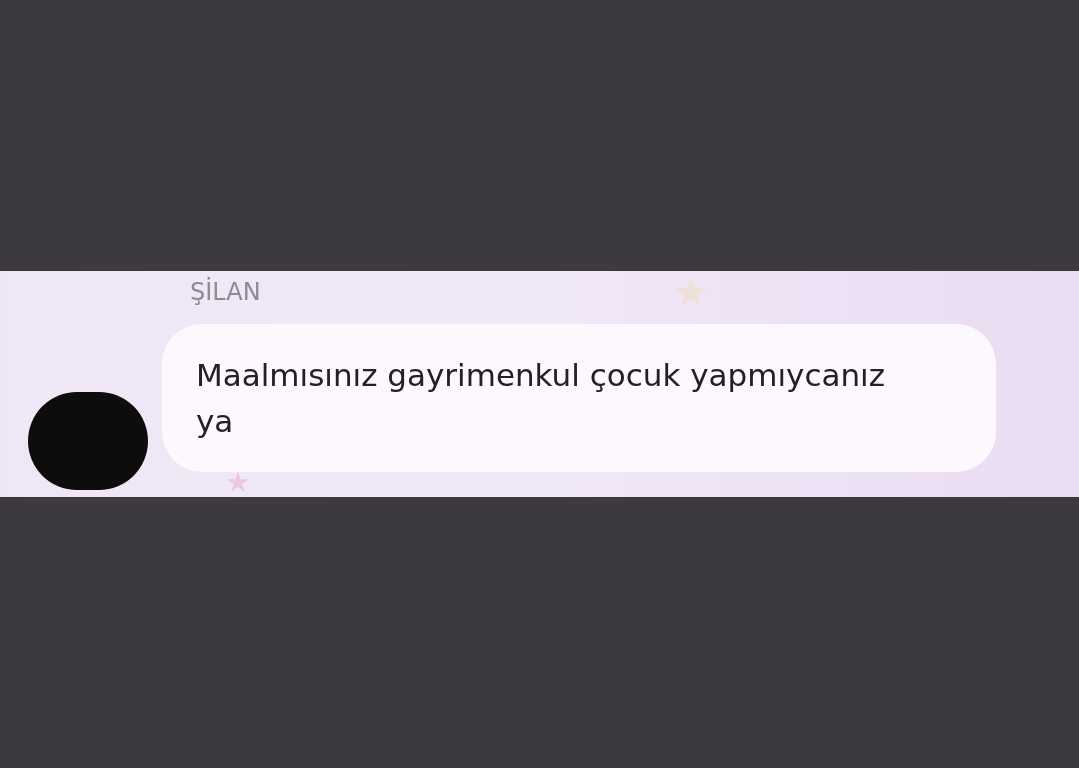 The image size is (1079, 768). Describe the element at coordinates (541, 398) in the screenshot. I see `message-text: Maalmısınız gayrimenkul çocuk yapmıycanız ya` at that location.